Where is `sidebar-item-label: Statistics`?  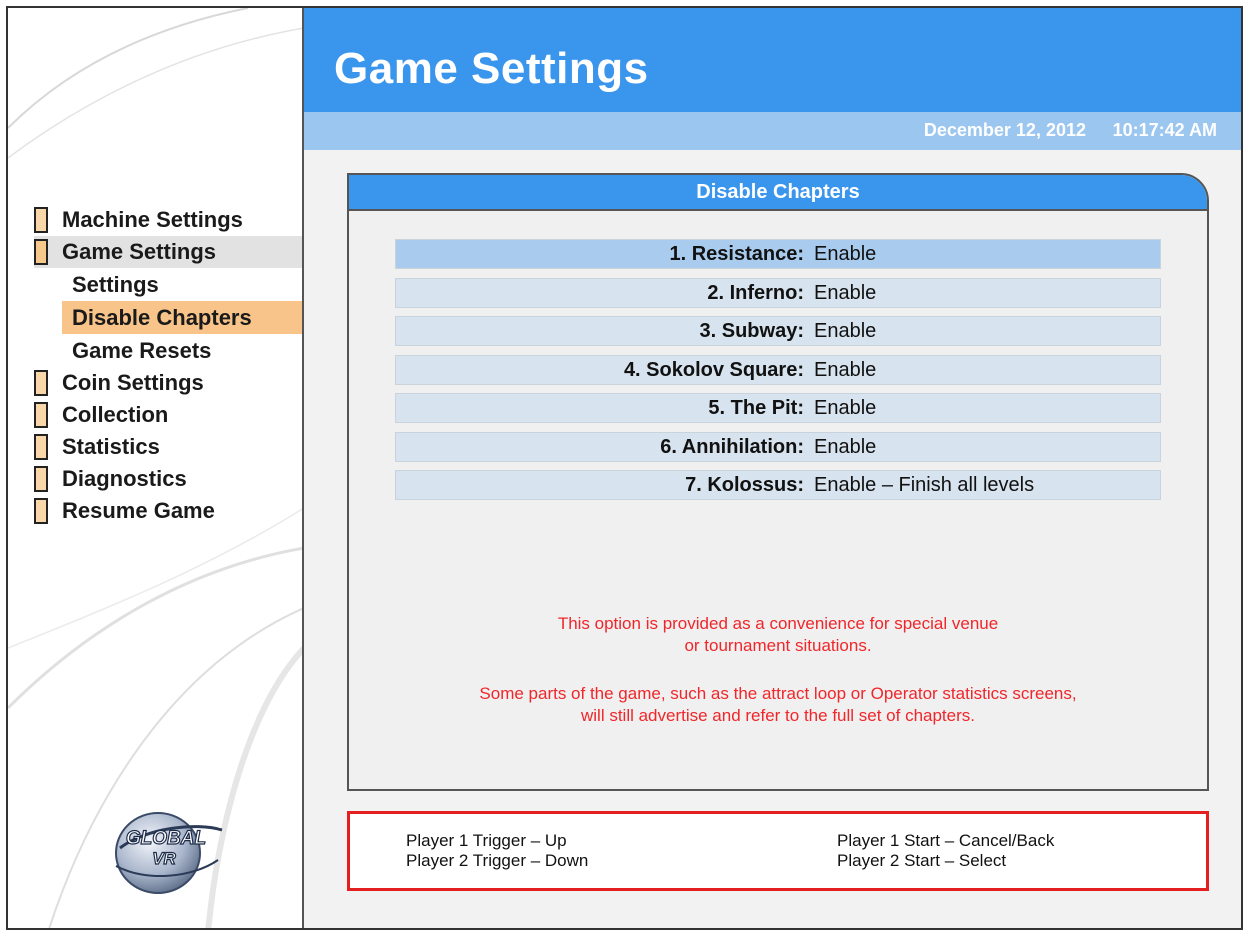
sidebar-item-label: Statistics is located at coordinates (111, 446).